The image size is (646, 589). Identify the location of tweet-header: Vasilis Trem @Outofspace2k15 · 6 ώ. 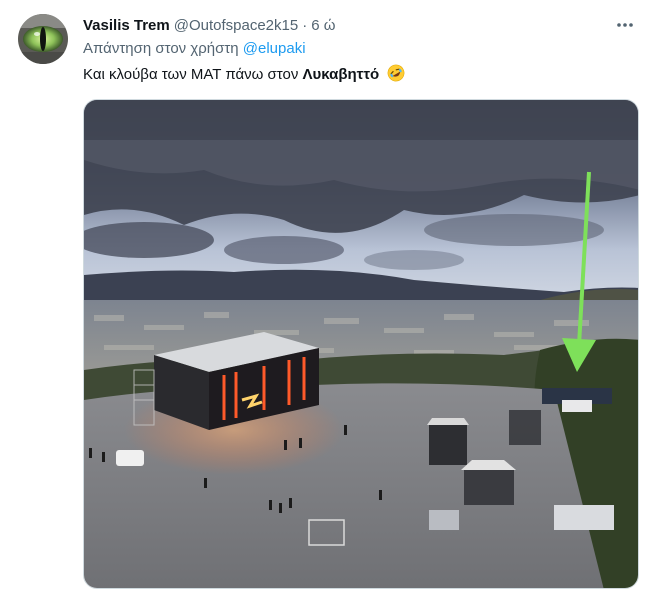
(334, 25).